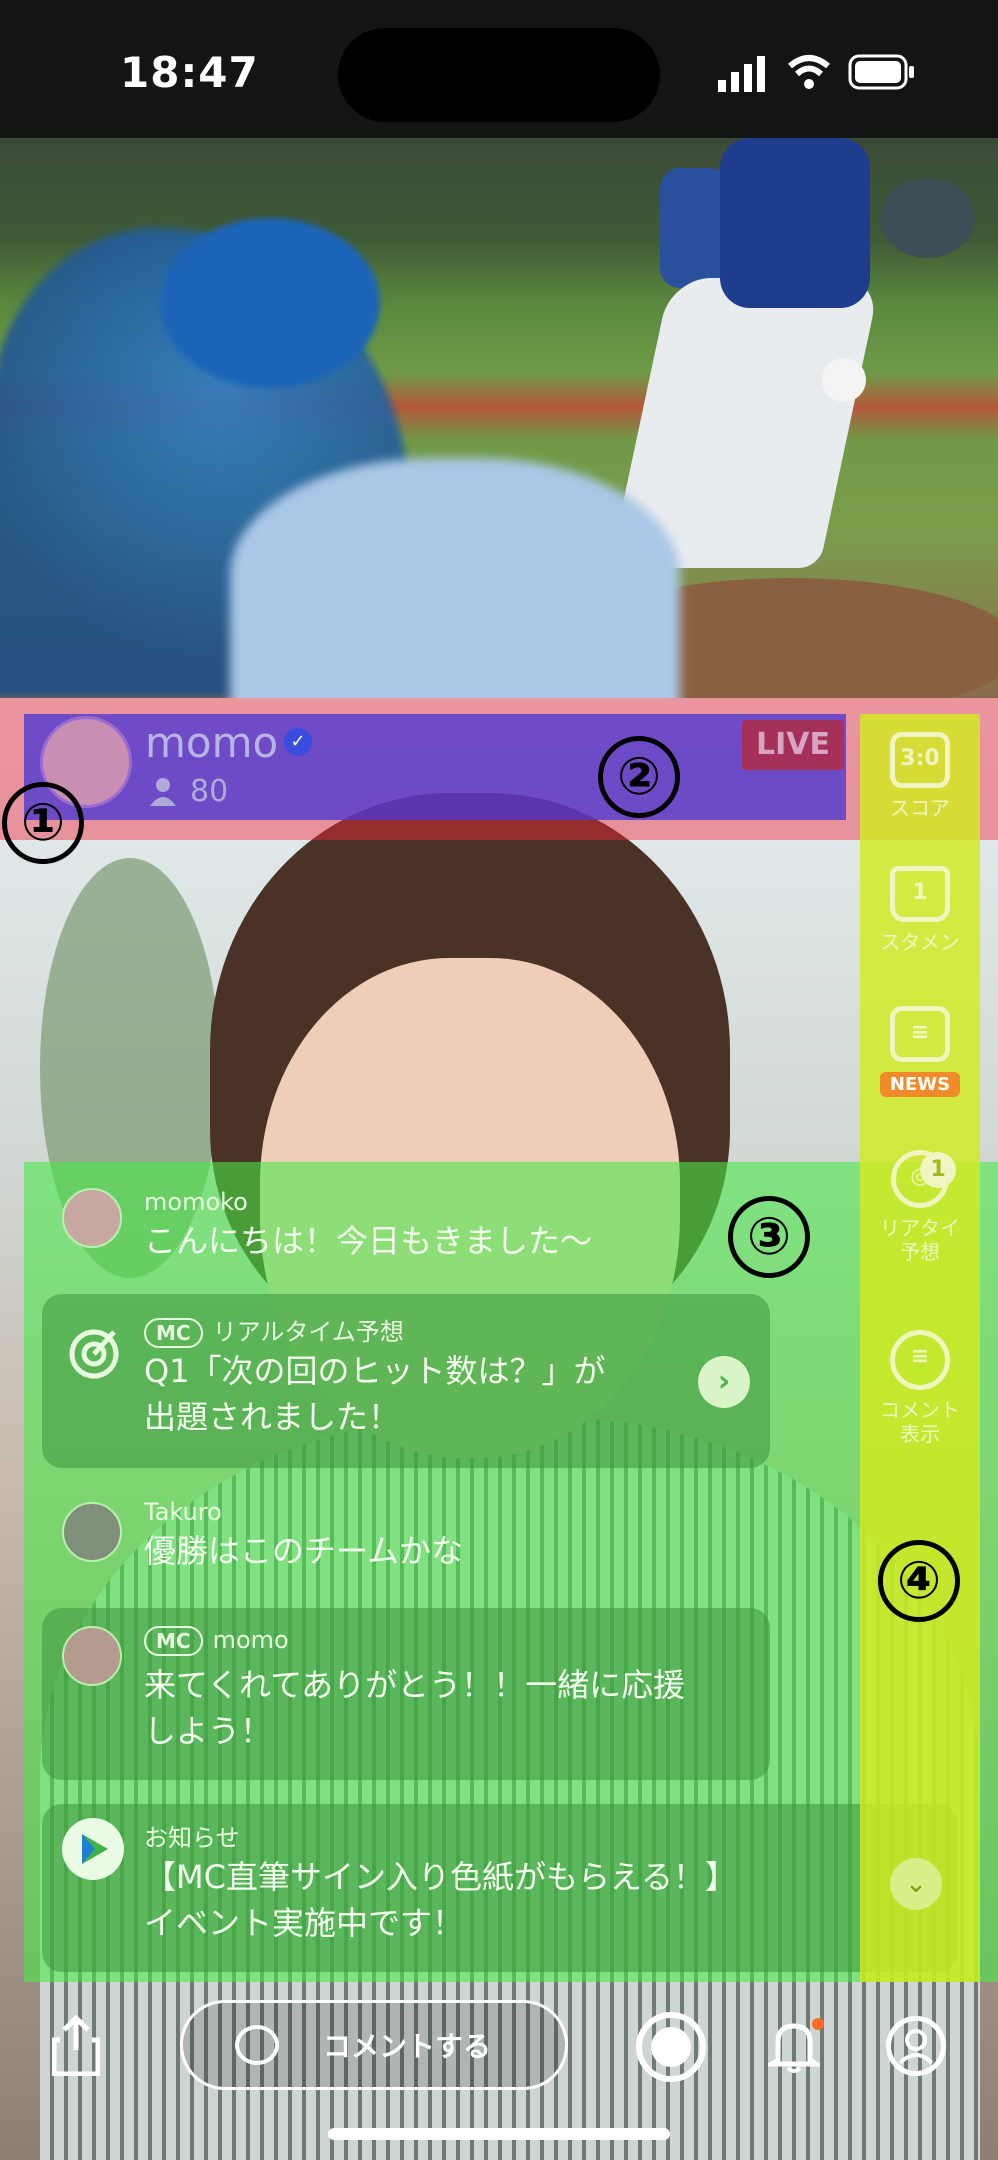 The height and width of the screenshot is (2160, 998). Describe the element at coordinates (308, 1332) in the screenshot. I see `chat-username: リアルタイム予想` at that location.